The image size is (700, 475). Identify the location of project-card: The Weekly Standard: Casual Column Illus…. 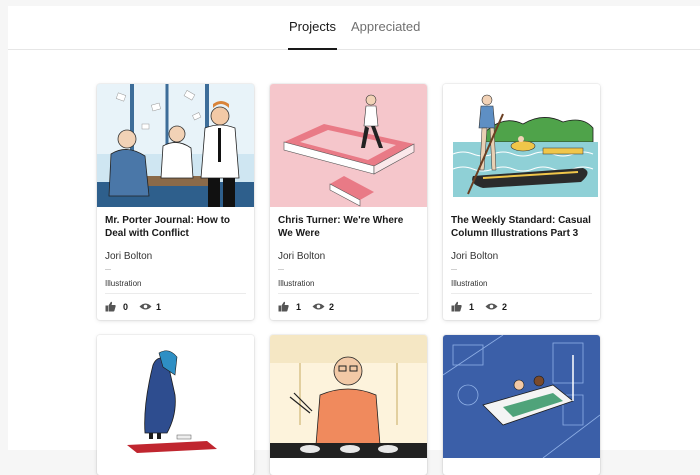
(521, 202).